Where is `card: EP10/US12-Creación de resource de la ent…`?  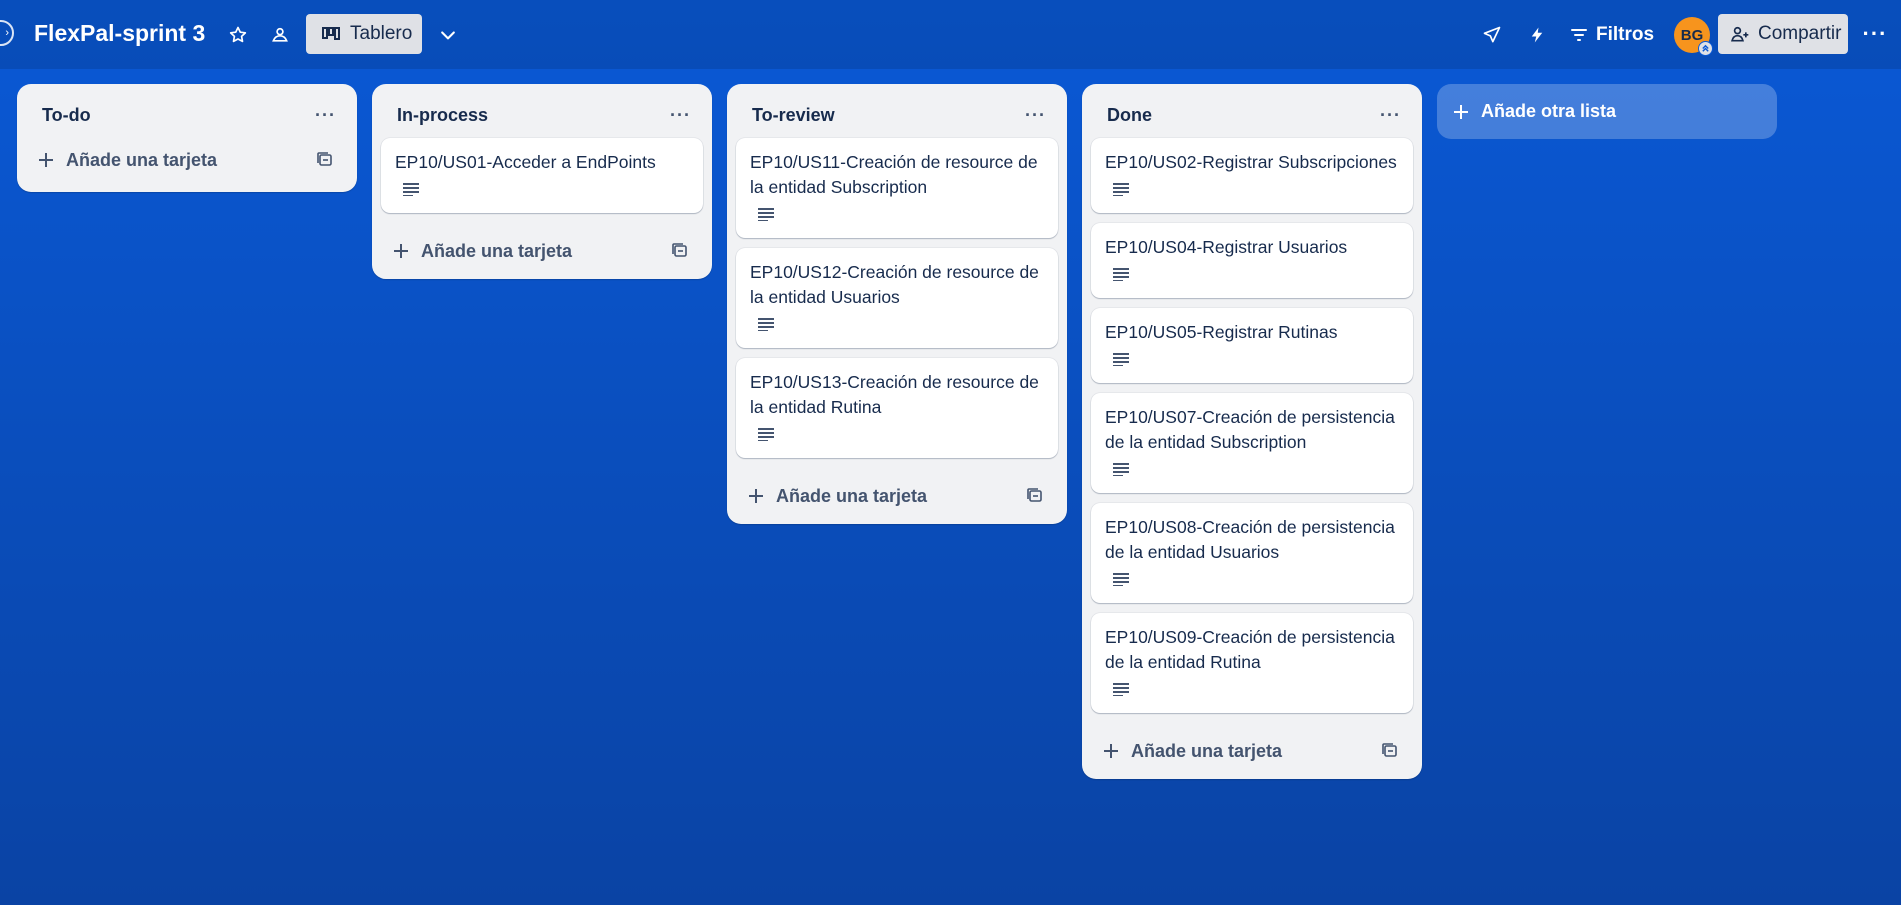
card: EP10/US12-Creación de resource de la ent… is located at coordinates (897, 298).